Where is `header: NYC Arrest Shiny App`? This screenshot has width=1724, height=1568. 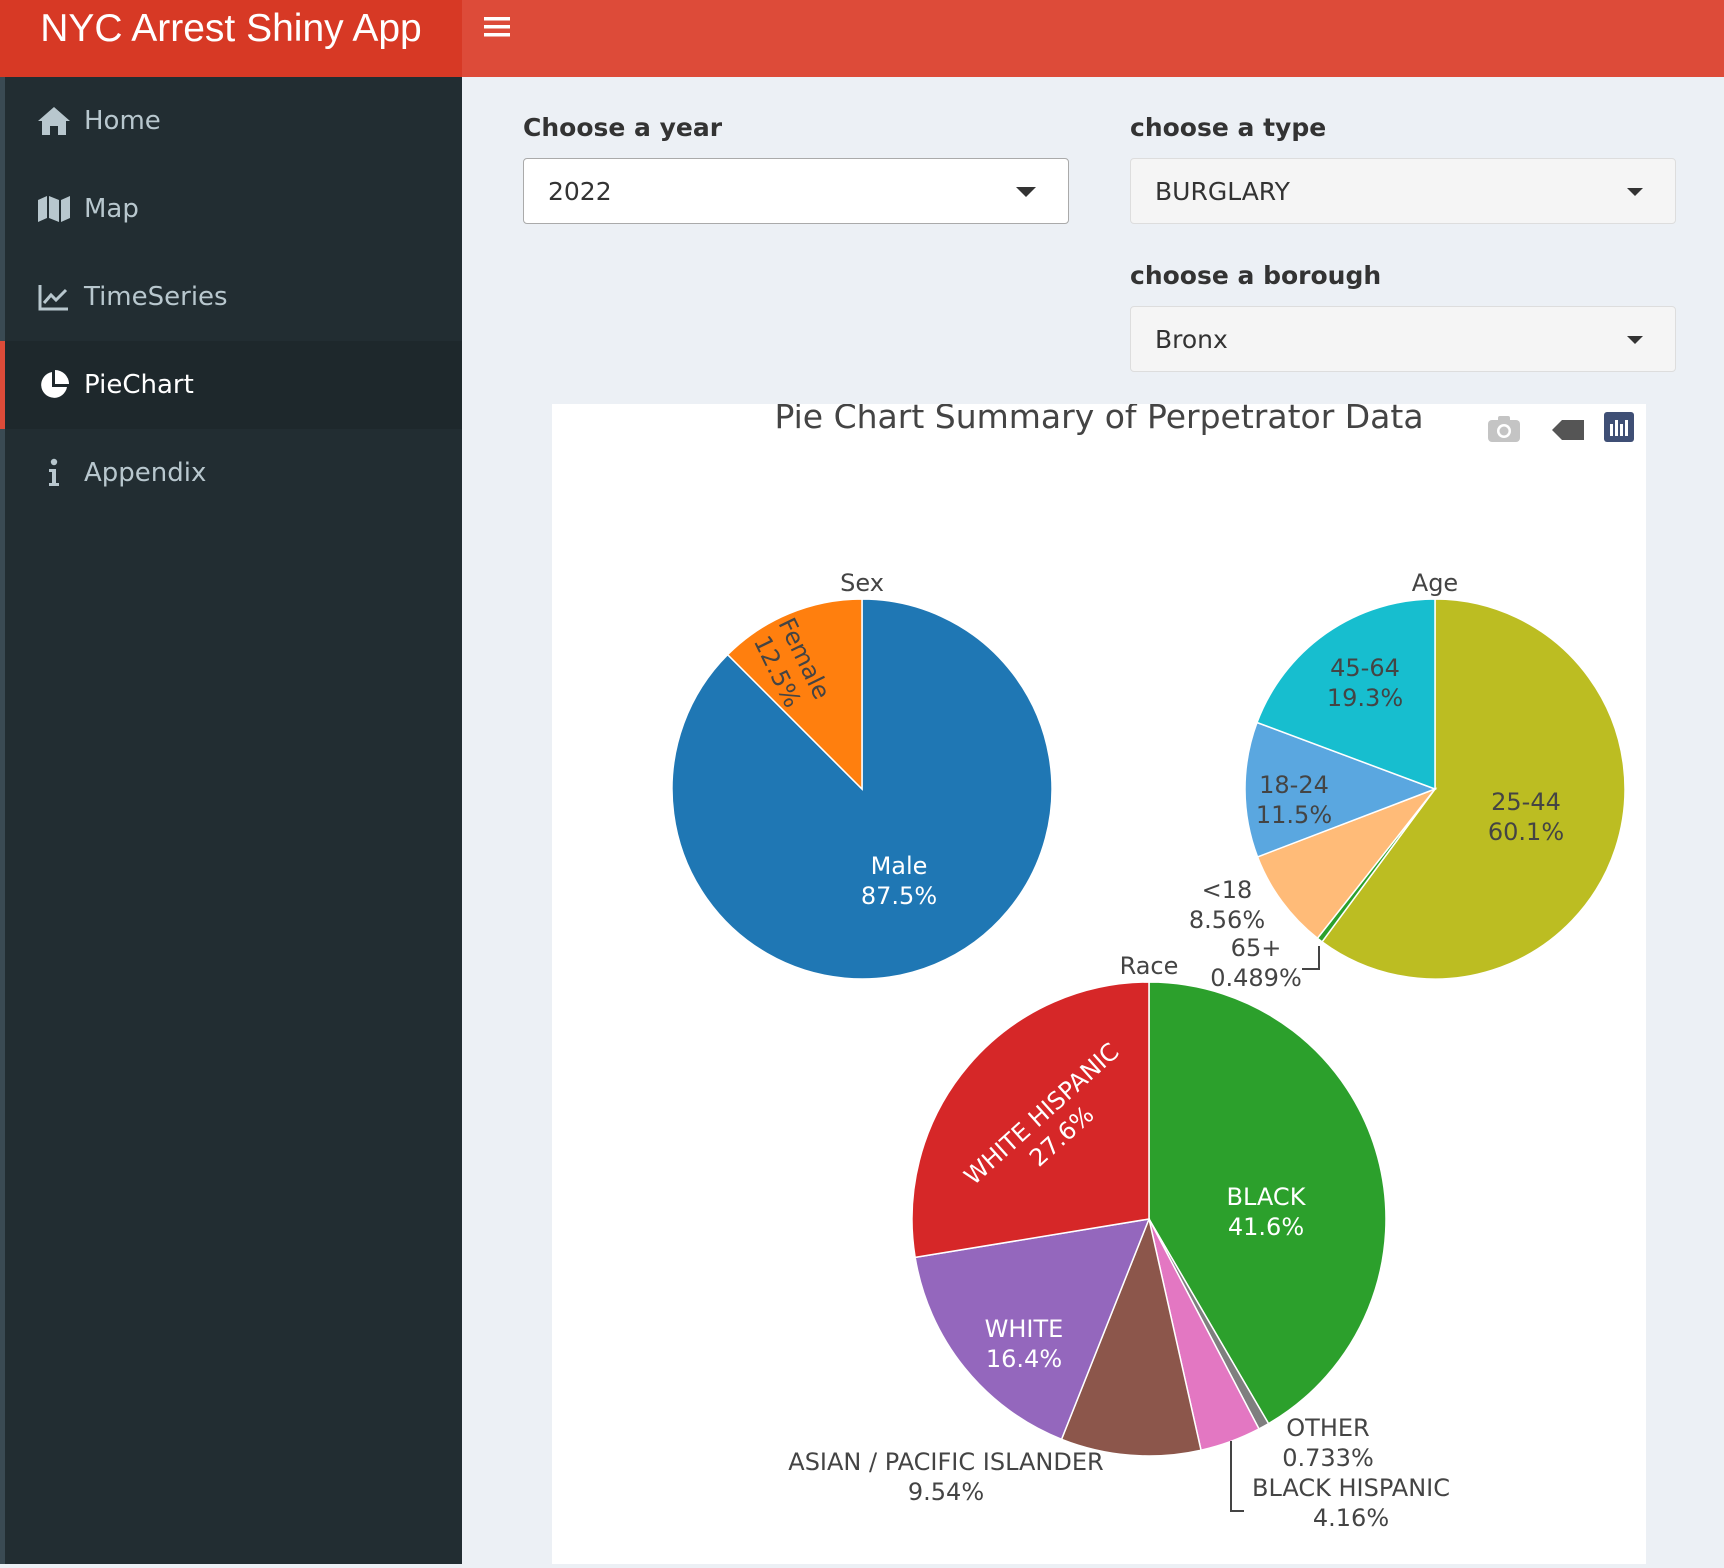 header: NYC Arrest Shiny App is located at coordinates (862, 38).